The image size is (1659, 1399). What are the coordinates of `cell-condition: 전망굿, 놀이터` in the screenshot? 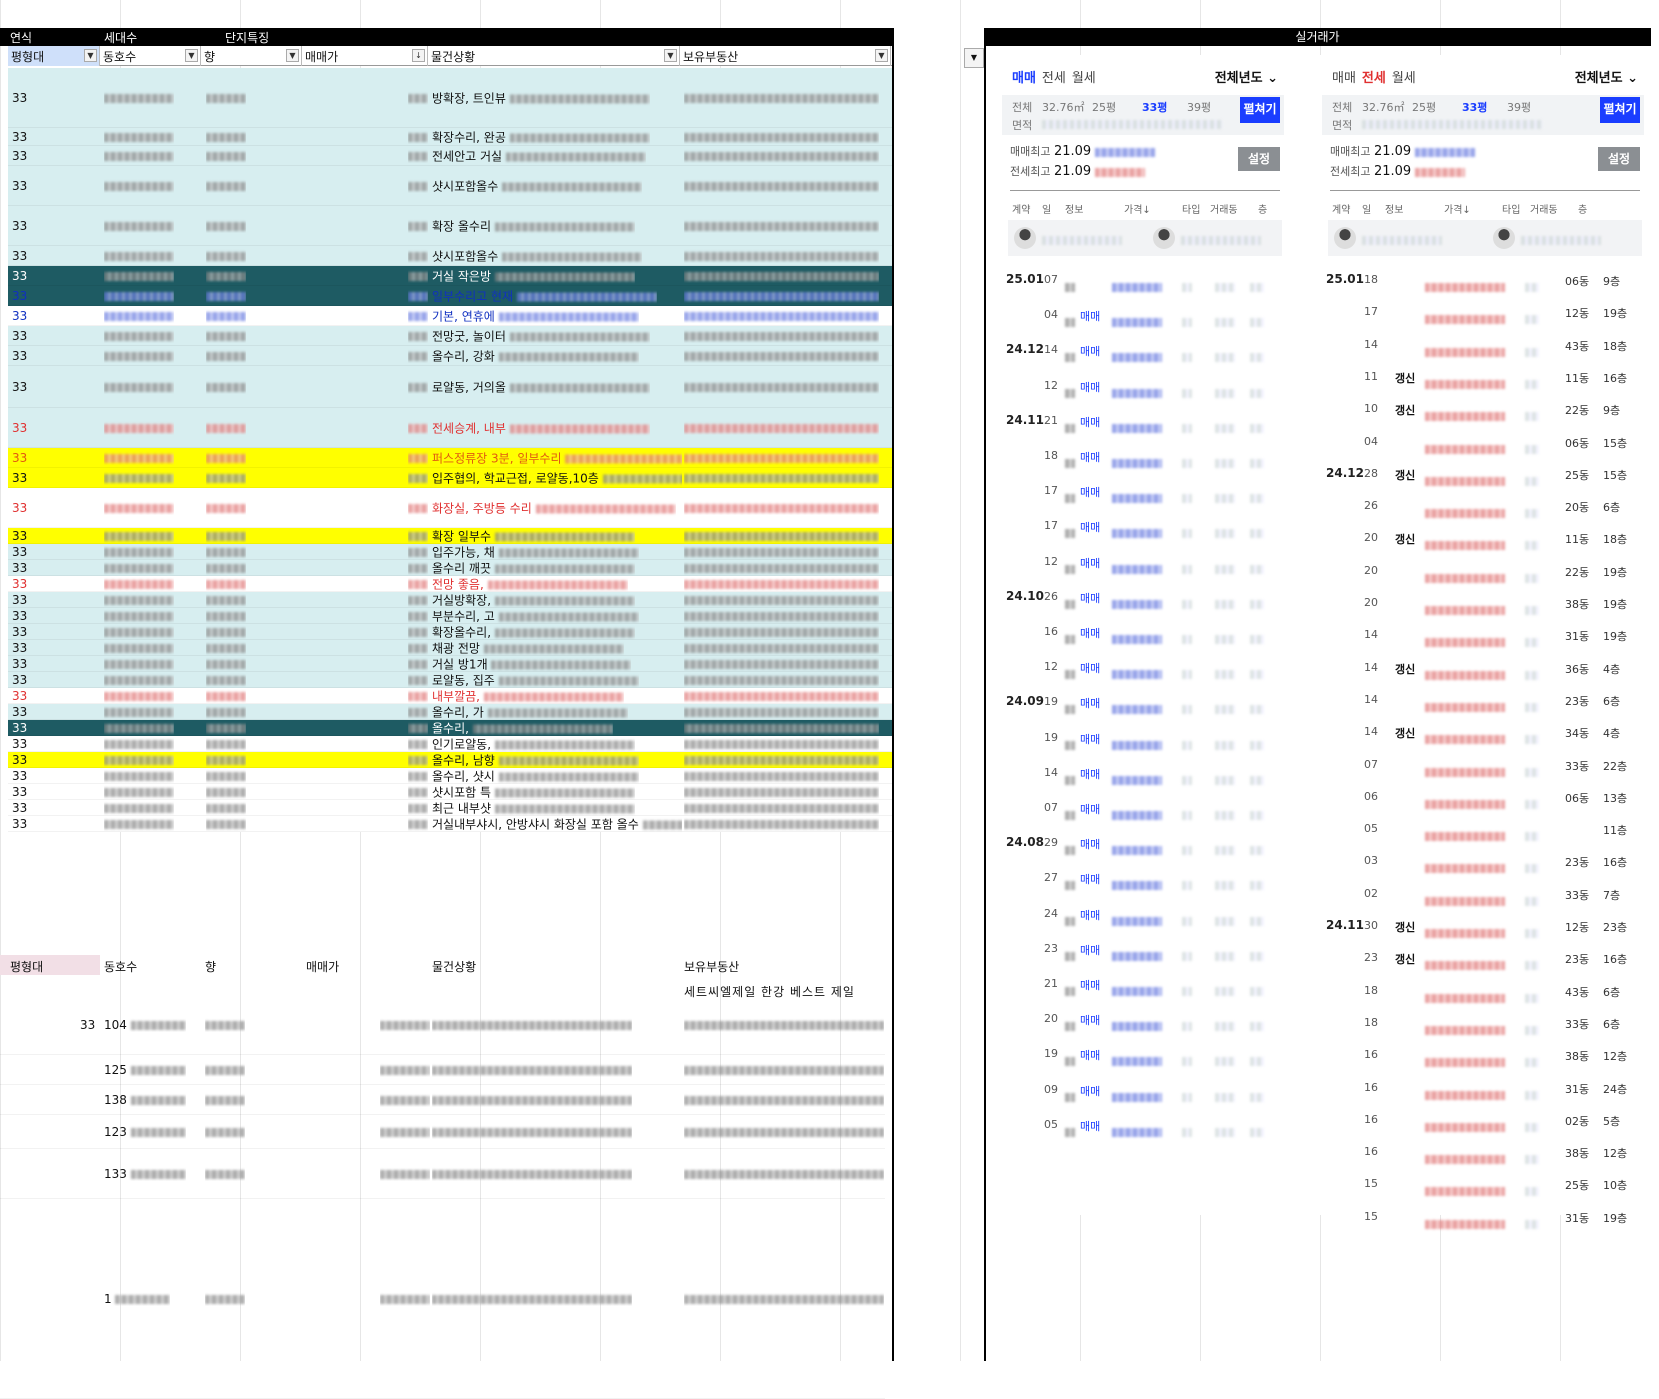 It's located at (541, 335).